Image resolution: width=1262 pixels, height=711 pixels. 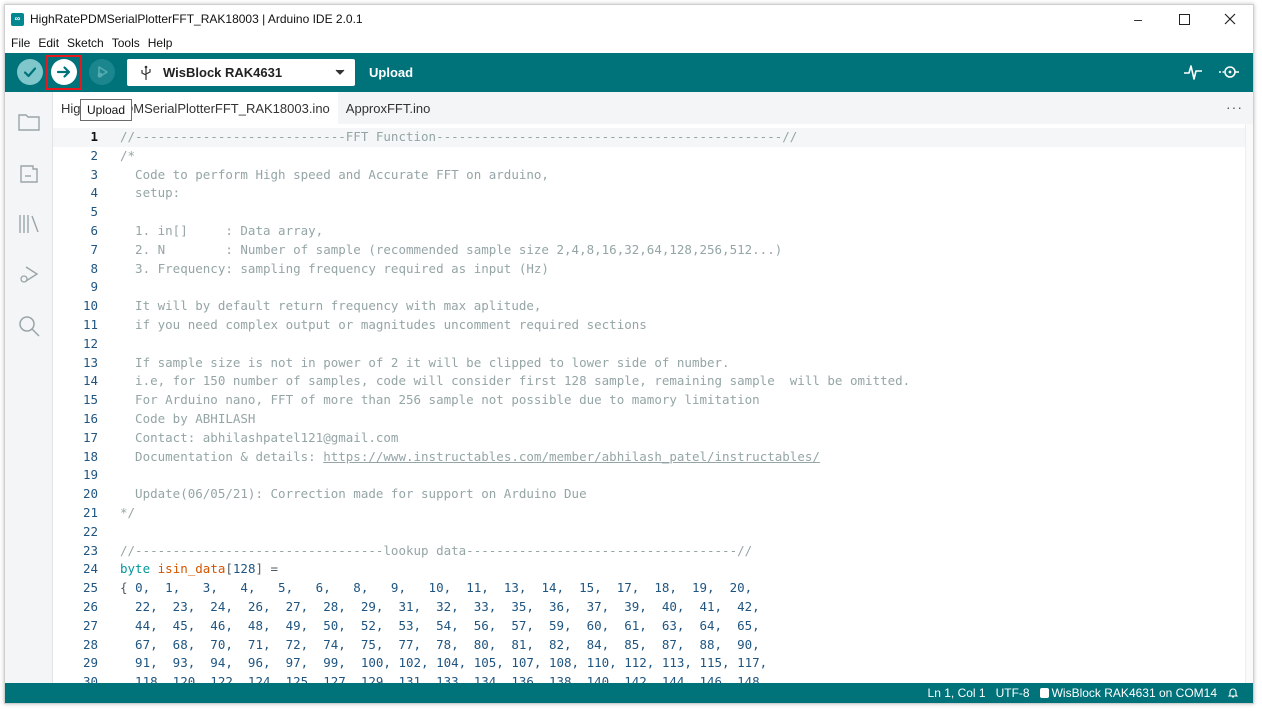 What do you see at coordinates (653, 513) in the screenshot?
I see `code-line: 21 */` at bounding box center [653, 513].